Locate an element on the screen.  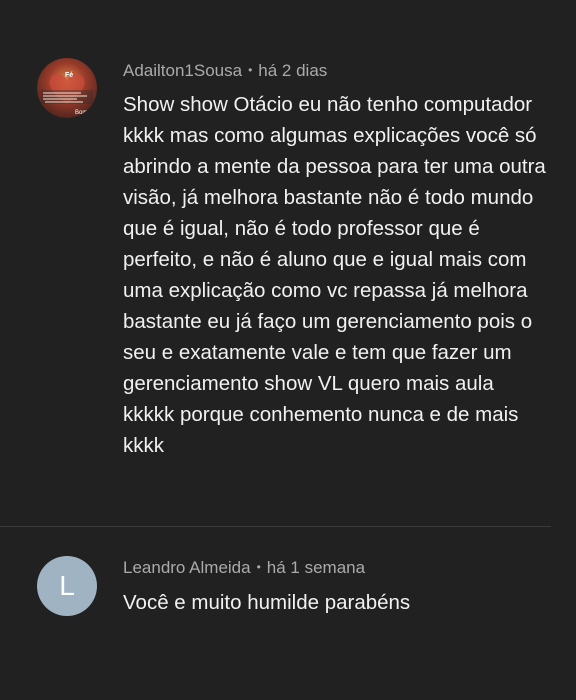
photo-avatar-icon: Fé Bom is located at coordinates (67, 88).